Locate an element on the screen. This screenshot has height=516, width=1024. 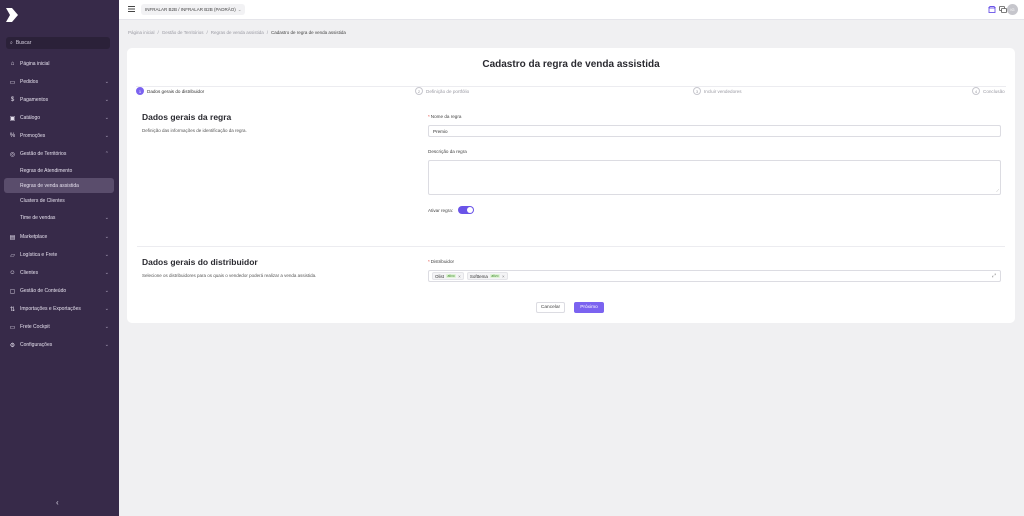
breadcrumb-link-assisted-sales: Regras de venda assistida is located at coordinates (237, 32).